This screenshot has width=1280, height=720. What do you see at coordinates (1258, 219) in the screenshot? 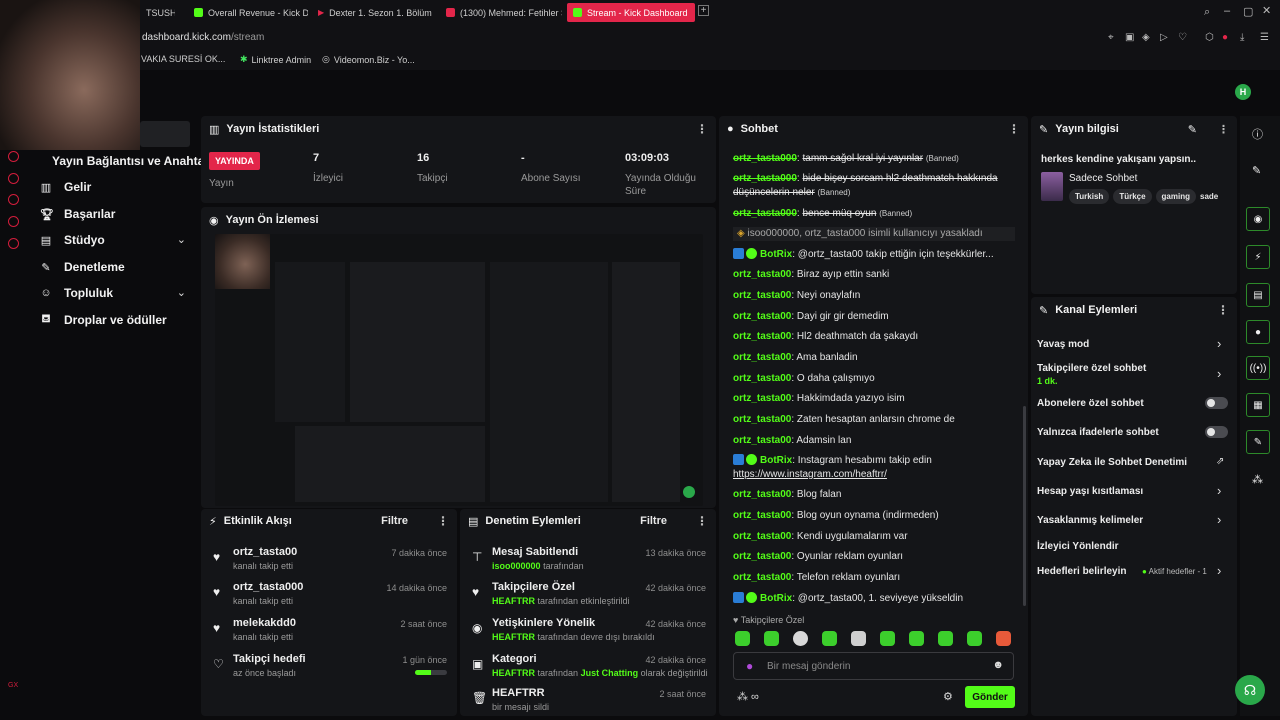
I see `rail-preview-button: ◉` at bounding box center [1258, 219].